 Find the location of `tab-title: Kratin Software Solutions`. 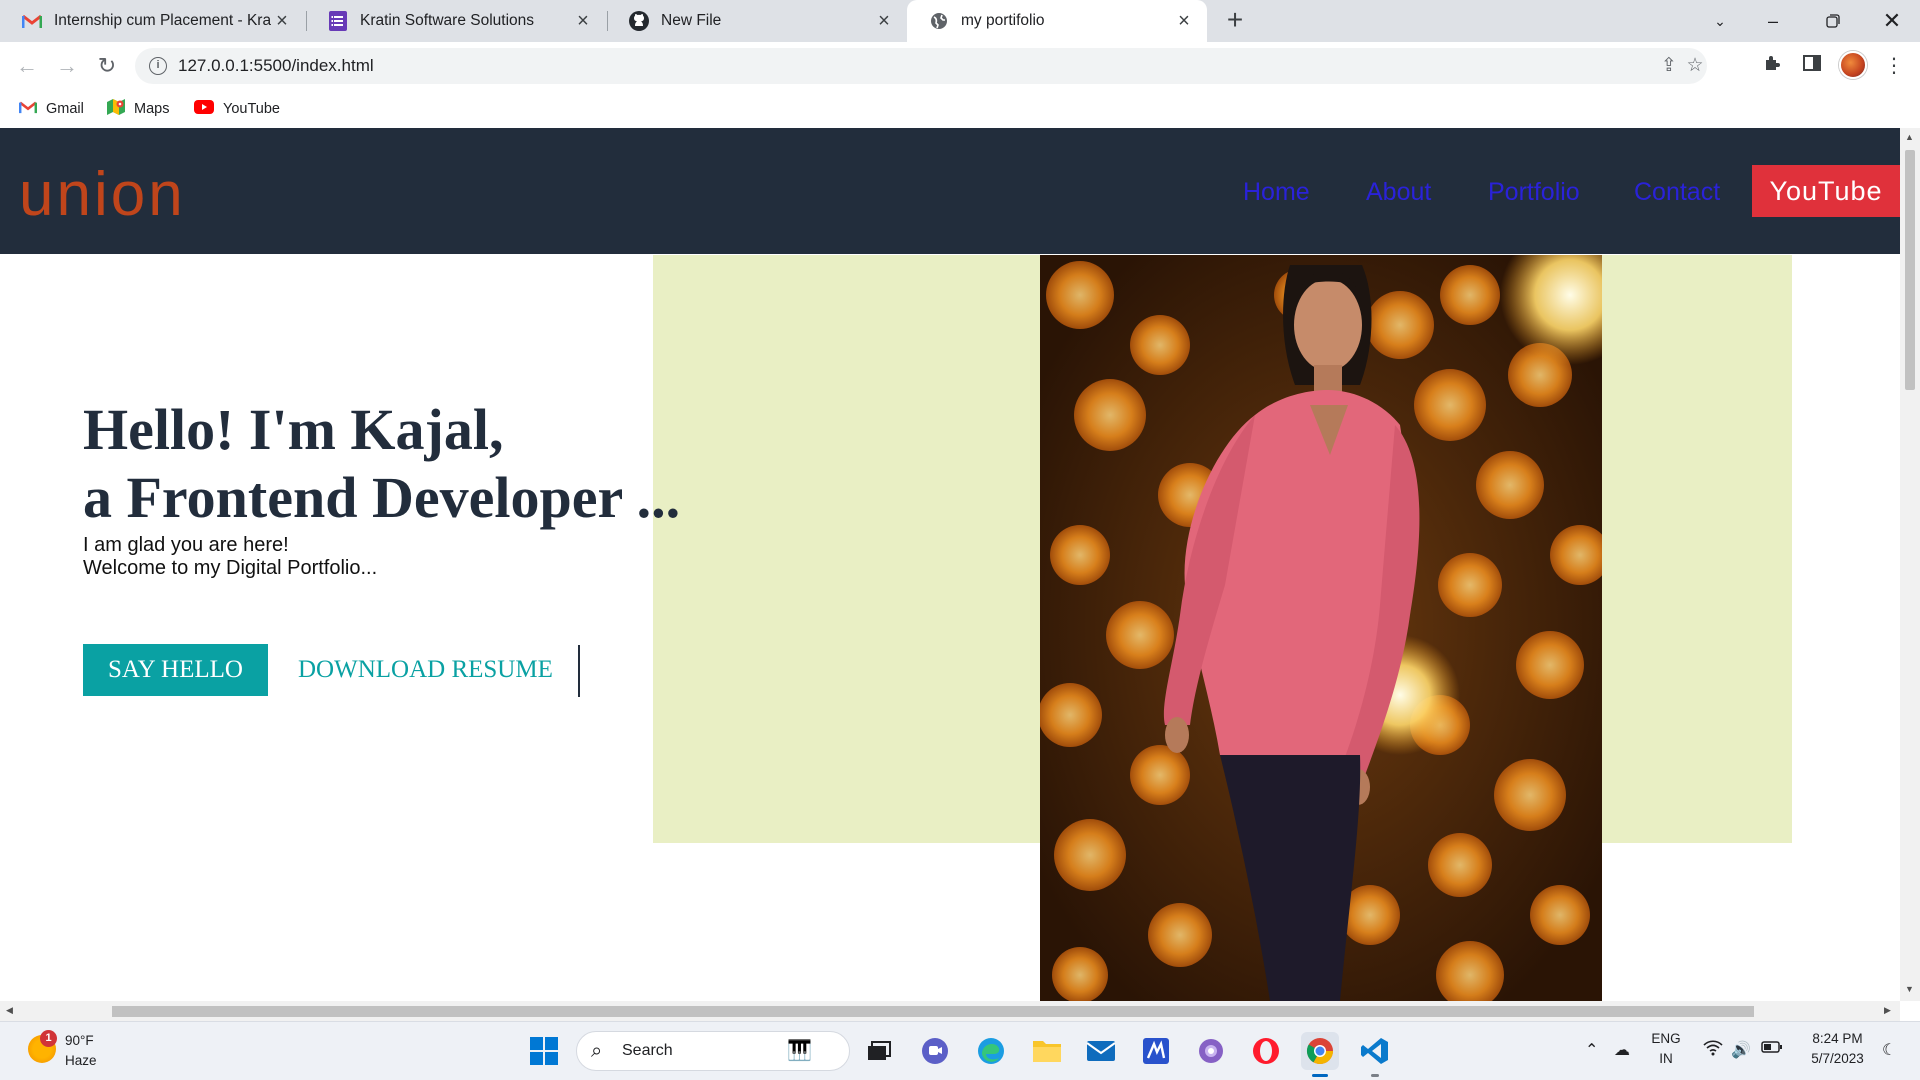

tab-title: Kratin Software Solutions is located at coordinates (447, 20).